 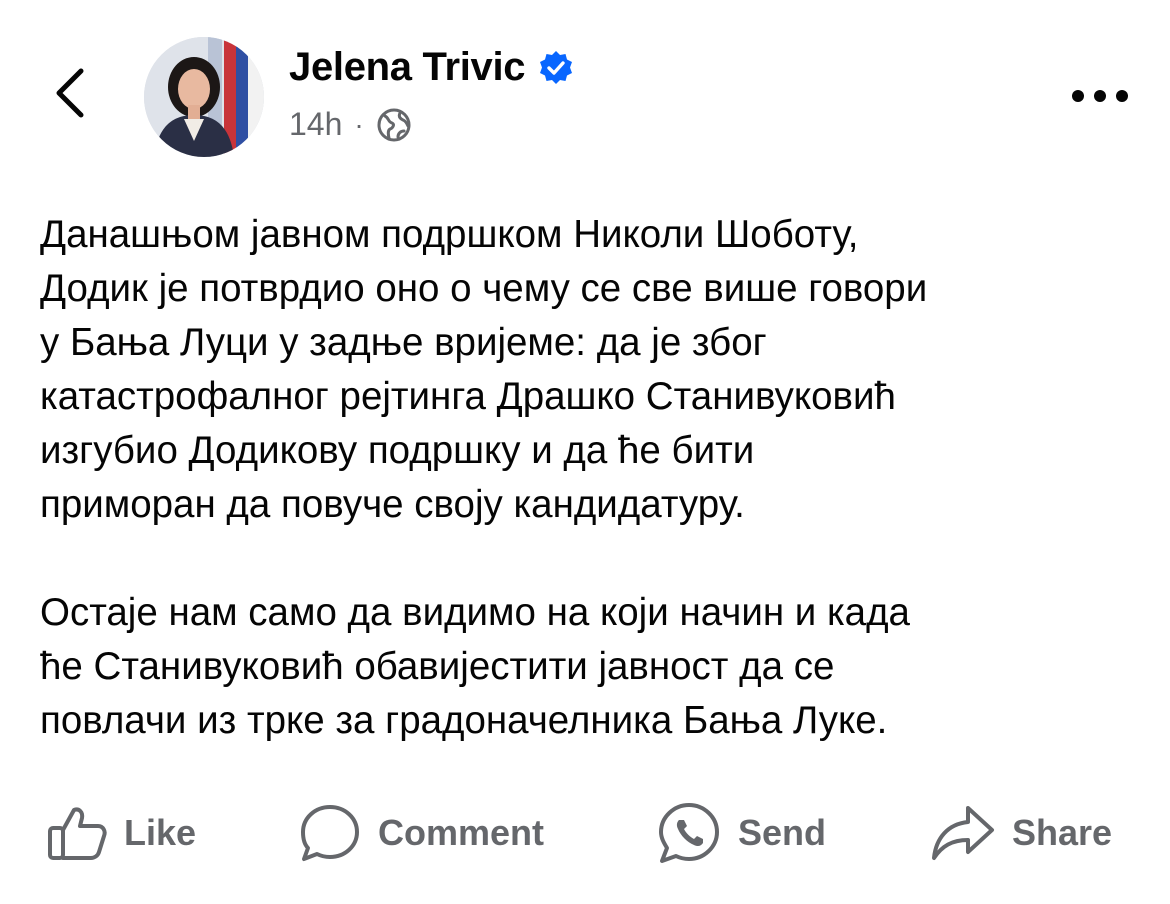 I want to click on more-options-button, so click(x=1100, y=98).